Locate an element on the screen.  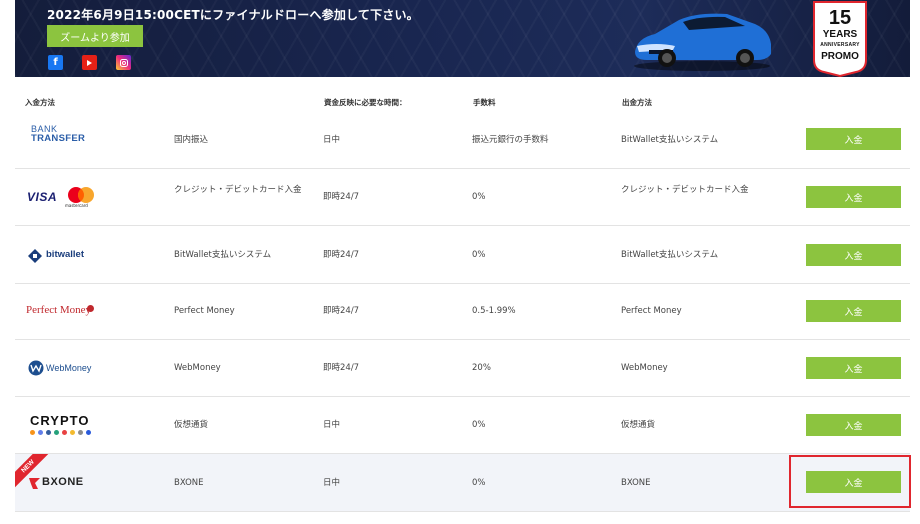
highlight-box is located at coordinates (850, 481).